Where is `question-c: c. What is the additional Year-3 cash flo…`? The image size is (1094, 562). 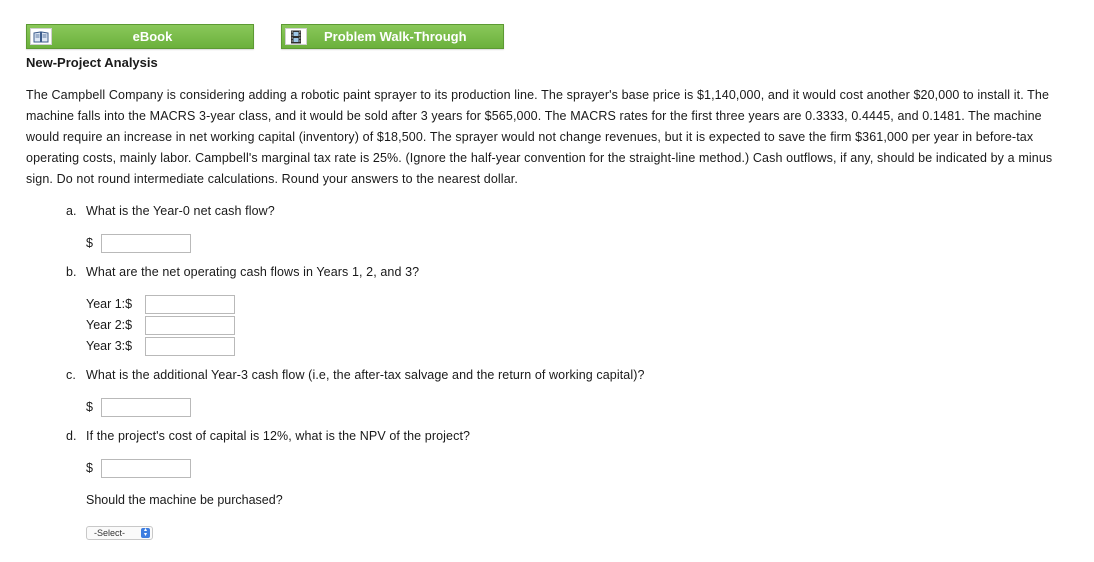 question-c: c. What is the additional Year-3 cash flo… is located at coordinates (355, 375).